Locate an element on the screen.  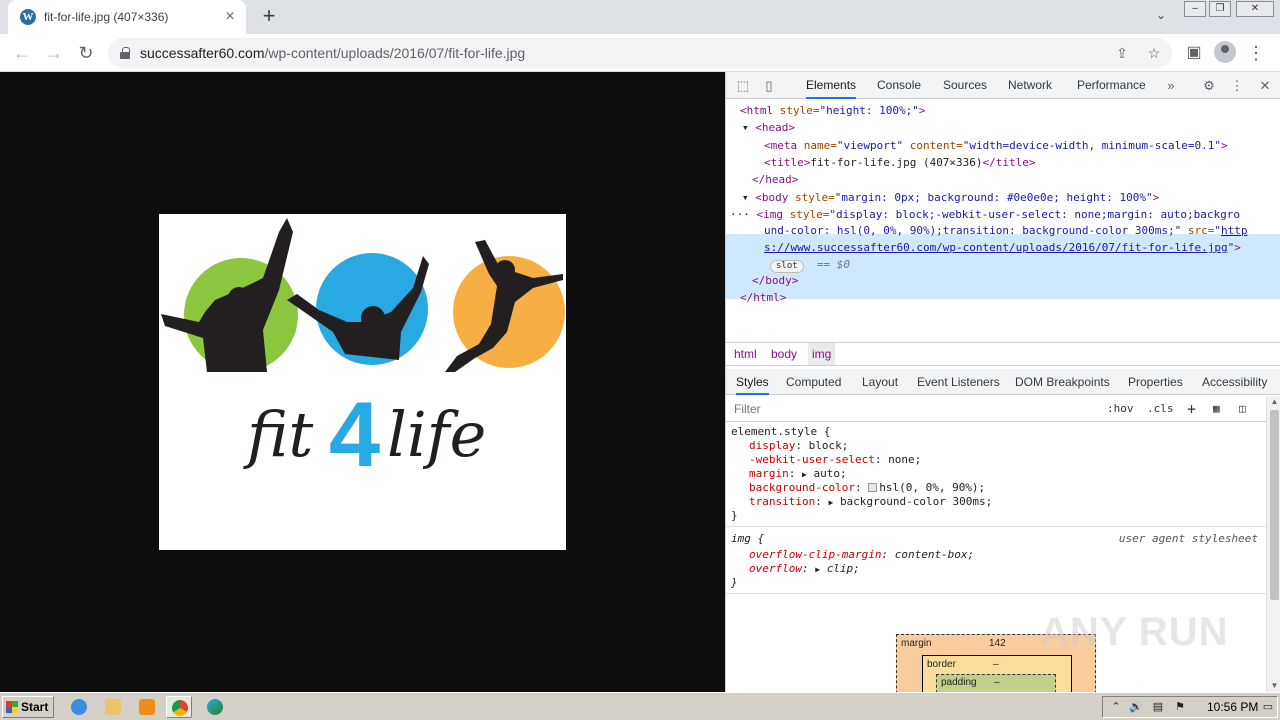
taskbar-edge is located at coordinates (215, 707).